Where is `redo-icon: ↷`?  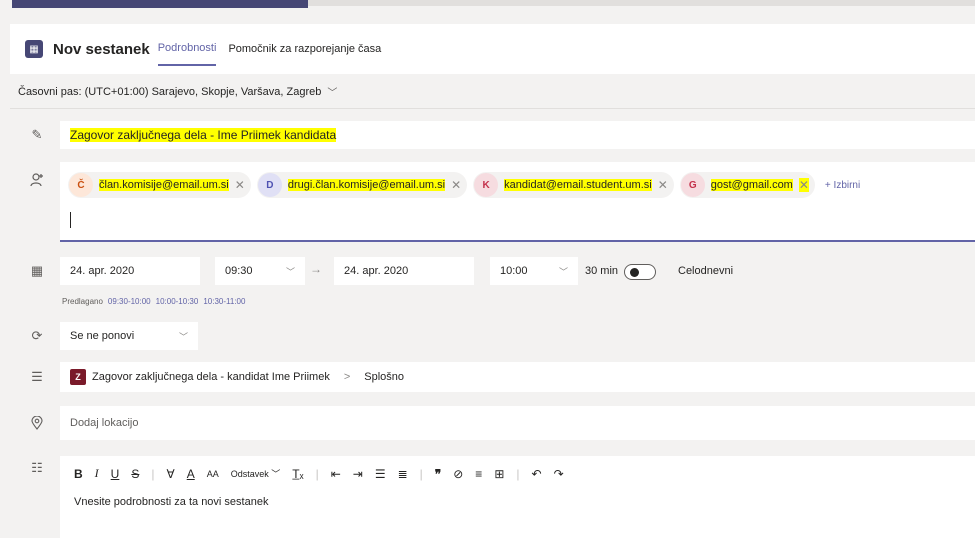
redo-icon: ↷ is located at coordinates (559, 474).